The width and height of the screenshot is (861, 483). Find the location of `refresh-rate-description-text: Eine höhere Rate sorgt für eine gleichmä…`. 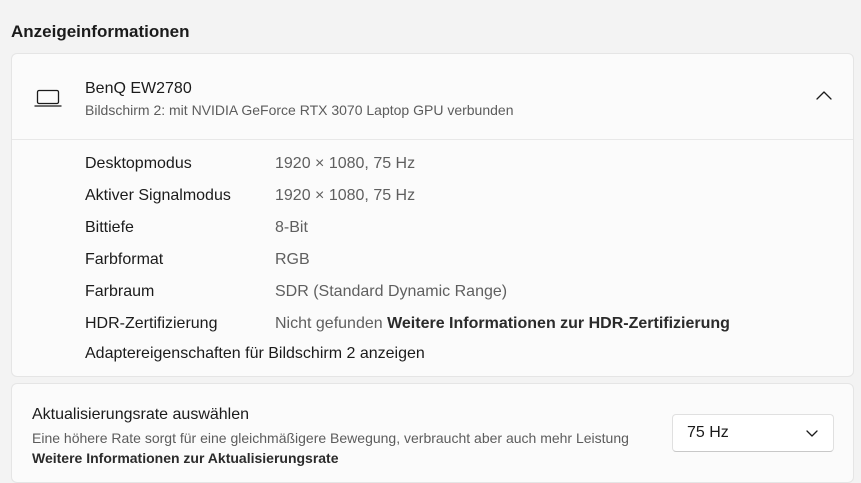

refresh-rate-description-text: Eine höhere Rate sorgt für eine gleichmä… is located at coordinates (330, 438).